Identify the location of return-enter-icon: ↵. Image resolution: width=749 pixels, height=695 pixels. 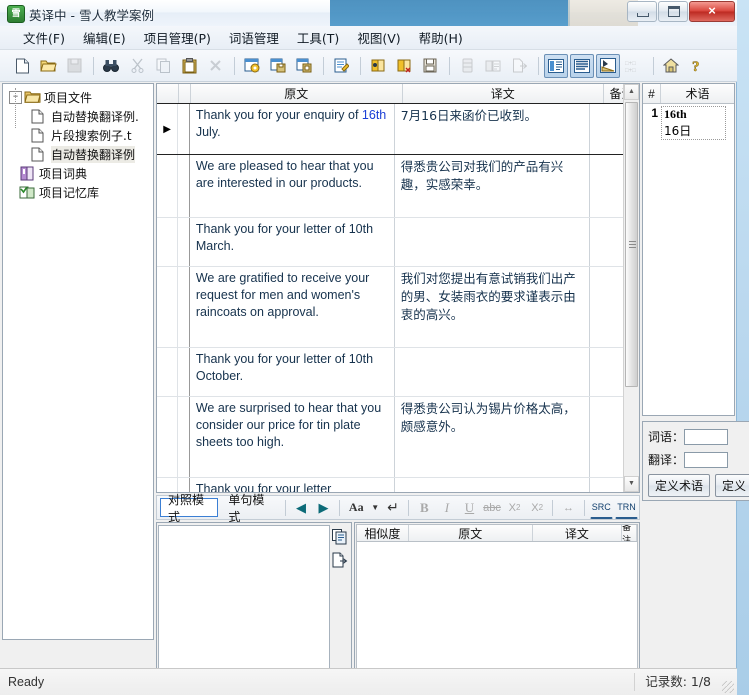
(393, 508).